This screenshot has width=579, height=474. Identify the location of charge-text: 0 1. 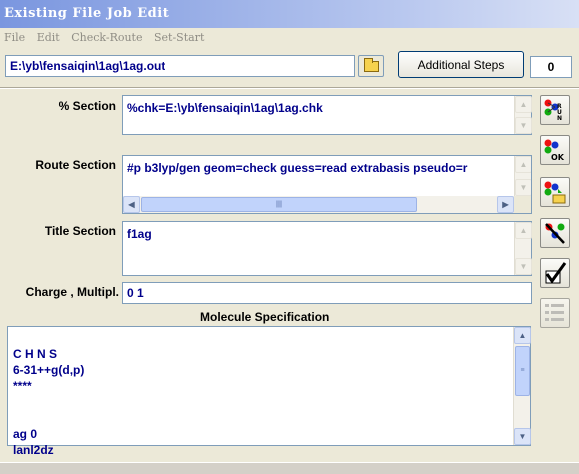
(135, 293).